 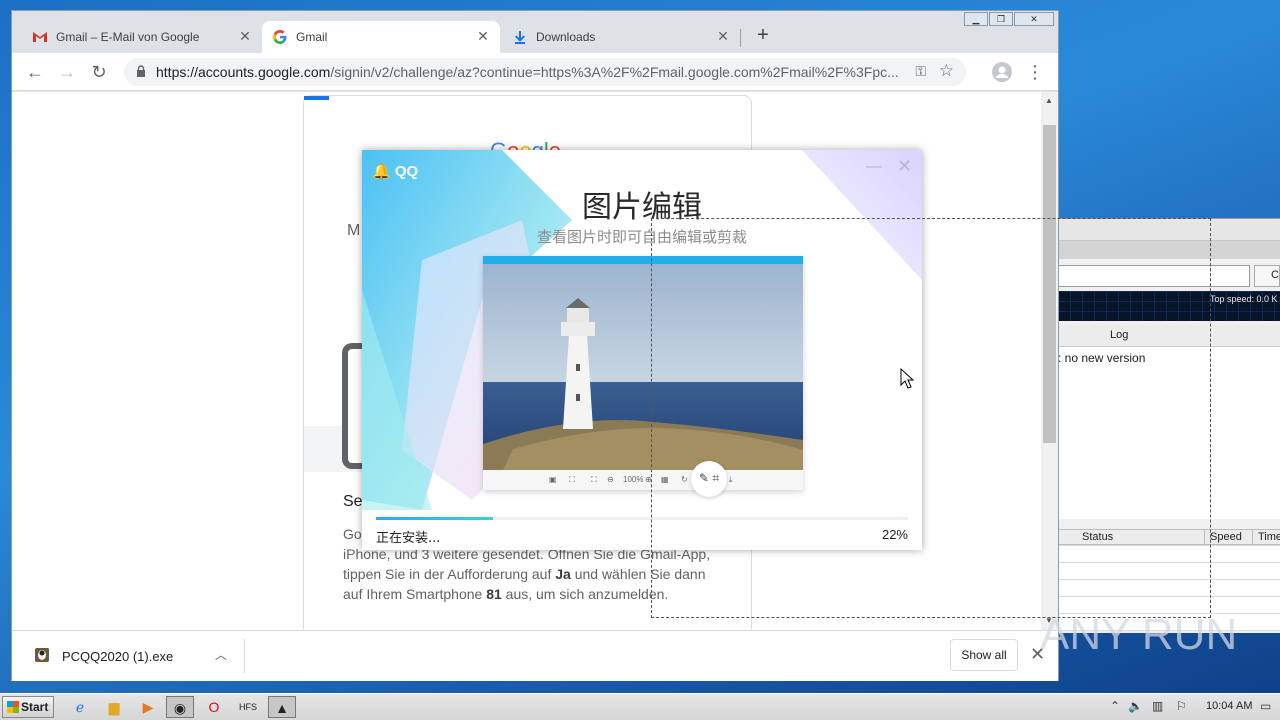 I want to click on opera-icon: O, so click(x=214, y=707).